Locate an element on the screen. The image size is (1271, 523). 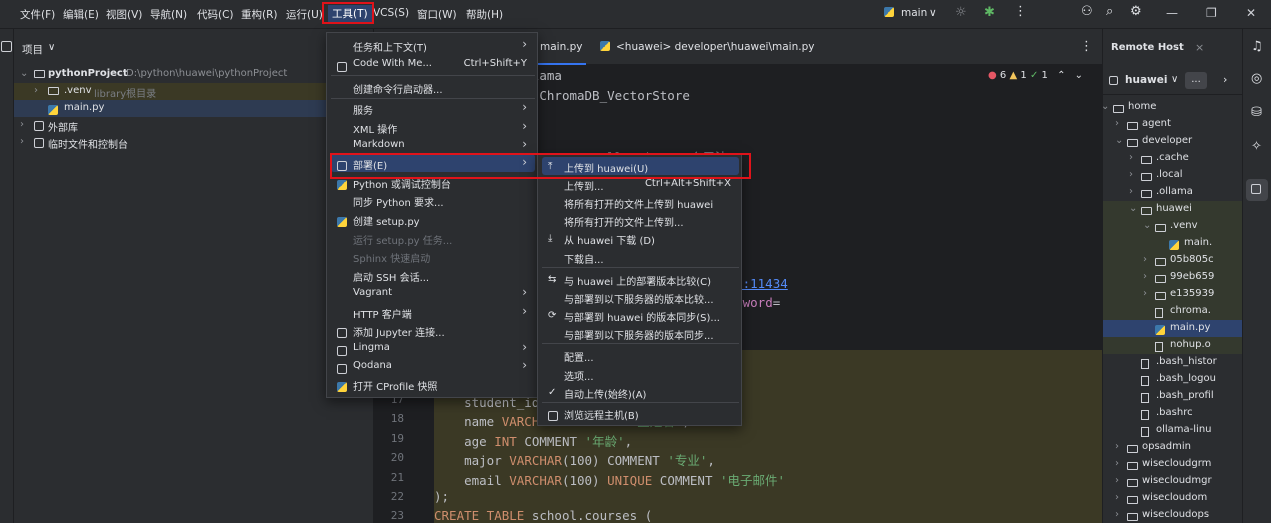
project-tool-icon is located at coordinates (6, 46).